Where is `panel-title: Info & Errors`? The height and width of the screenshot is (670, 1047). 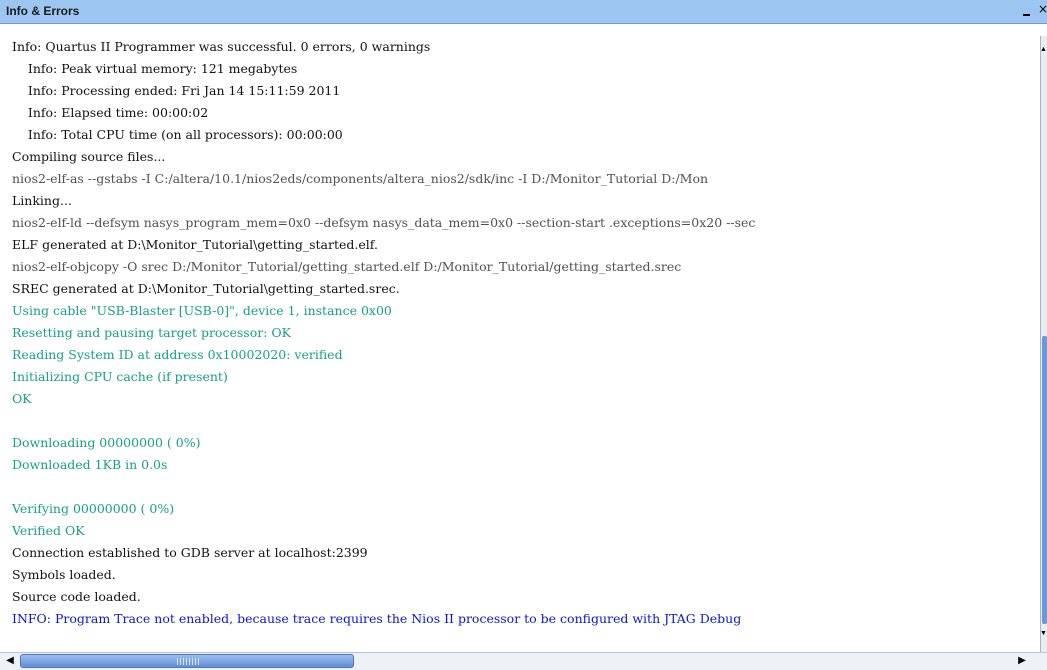
panel-title: Info & Errors is located at coordinates (43, 11).